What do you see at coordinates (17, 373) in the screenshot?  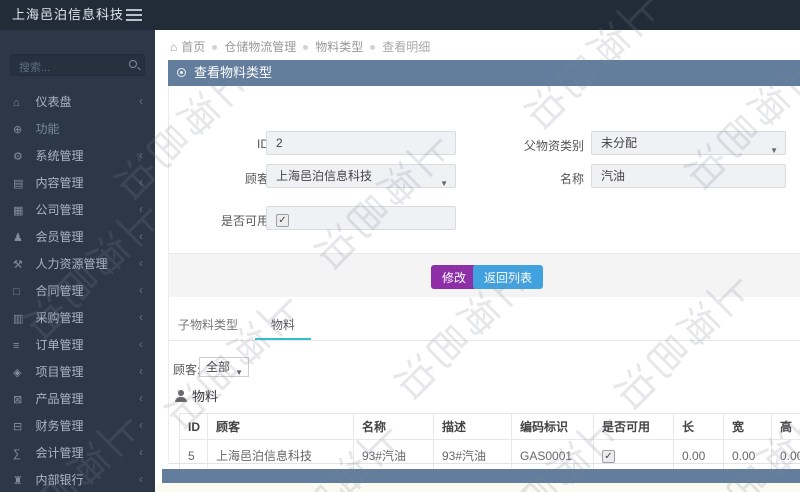 I see `briefcase-icon: ◈` at bounding box center [17, 373].